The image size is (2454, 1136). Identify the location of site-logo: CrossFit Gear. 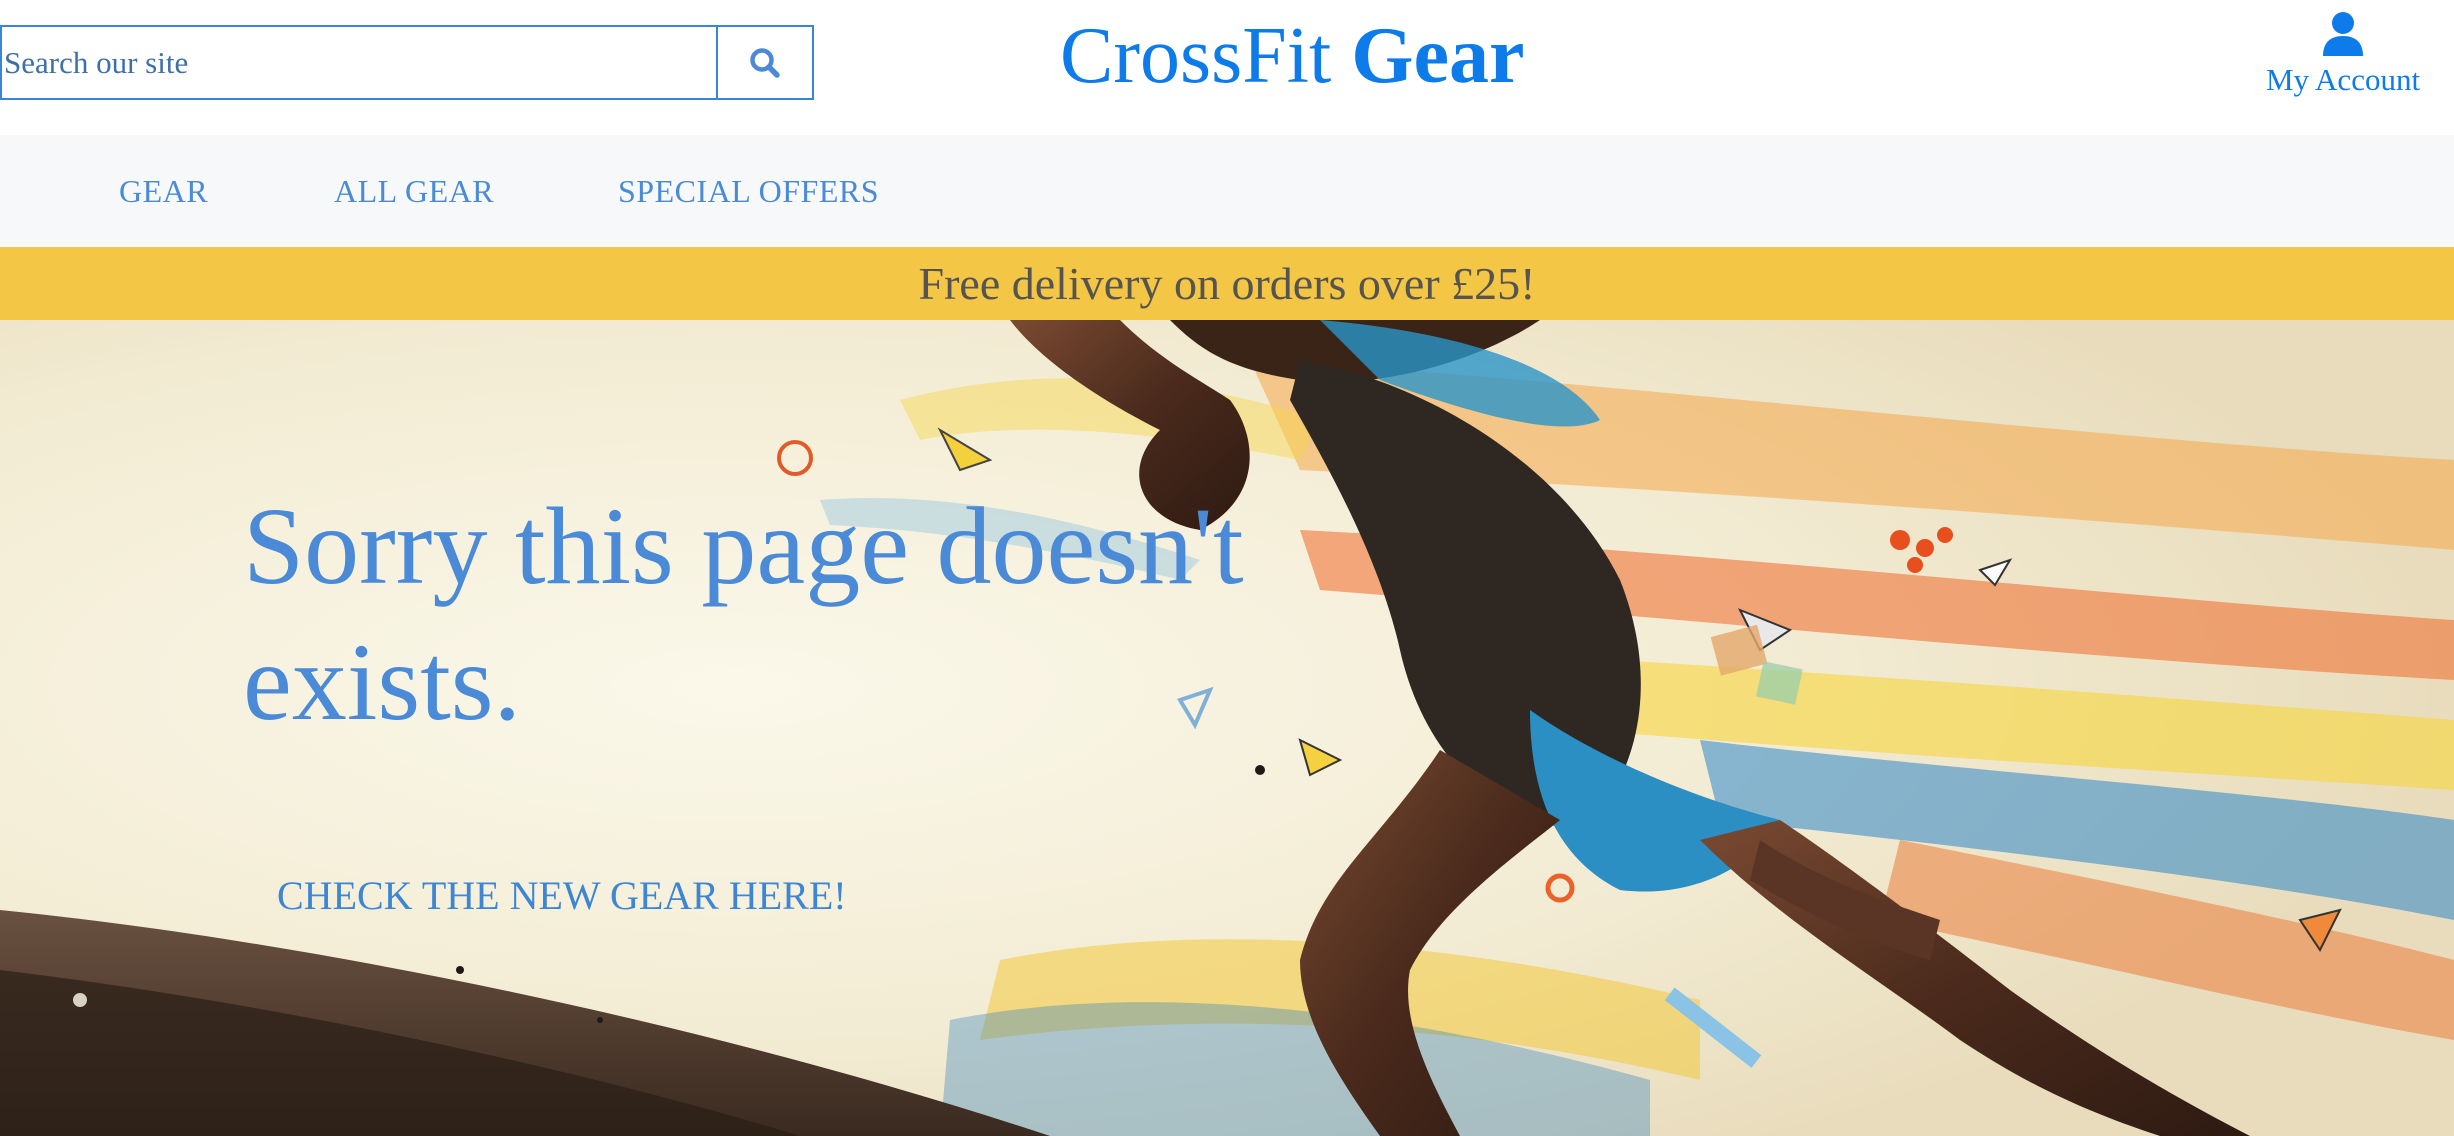
(1292, 56).